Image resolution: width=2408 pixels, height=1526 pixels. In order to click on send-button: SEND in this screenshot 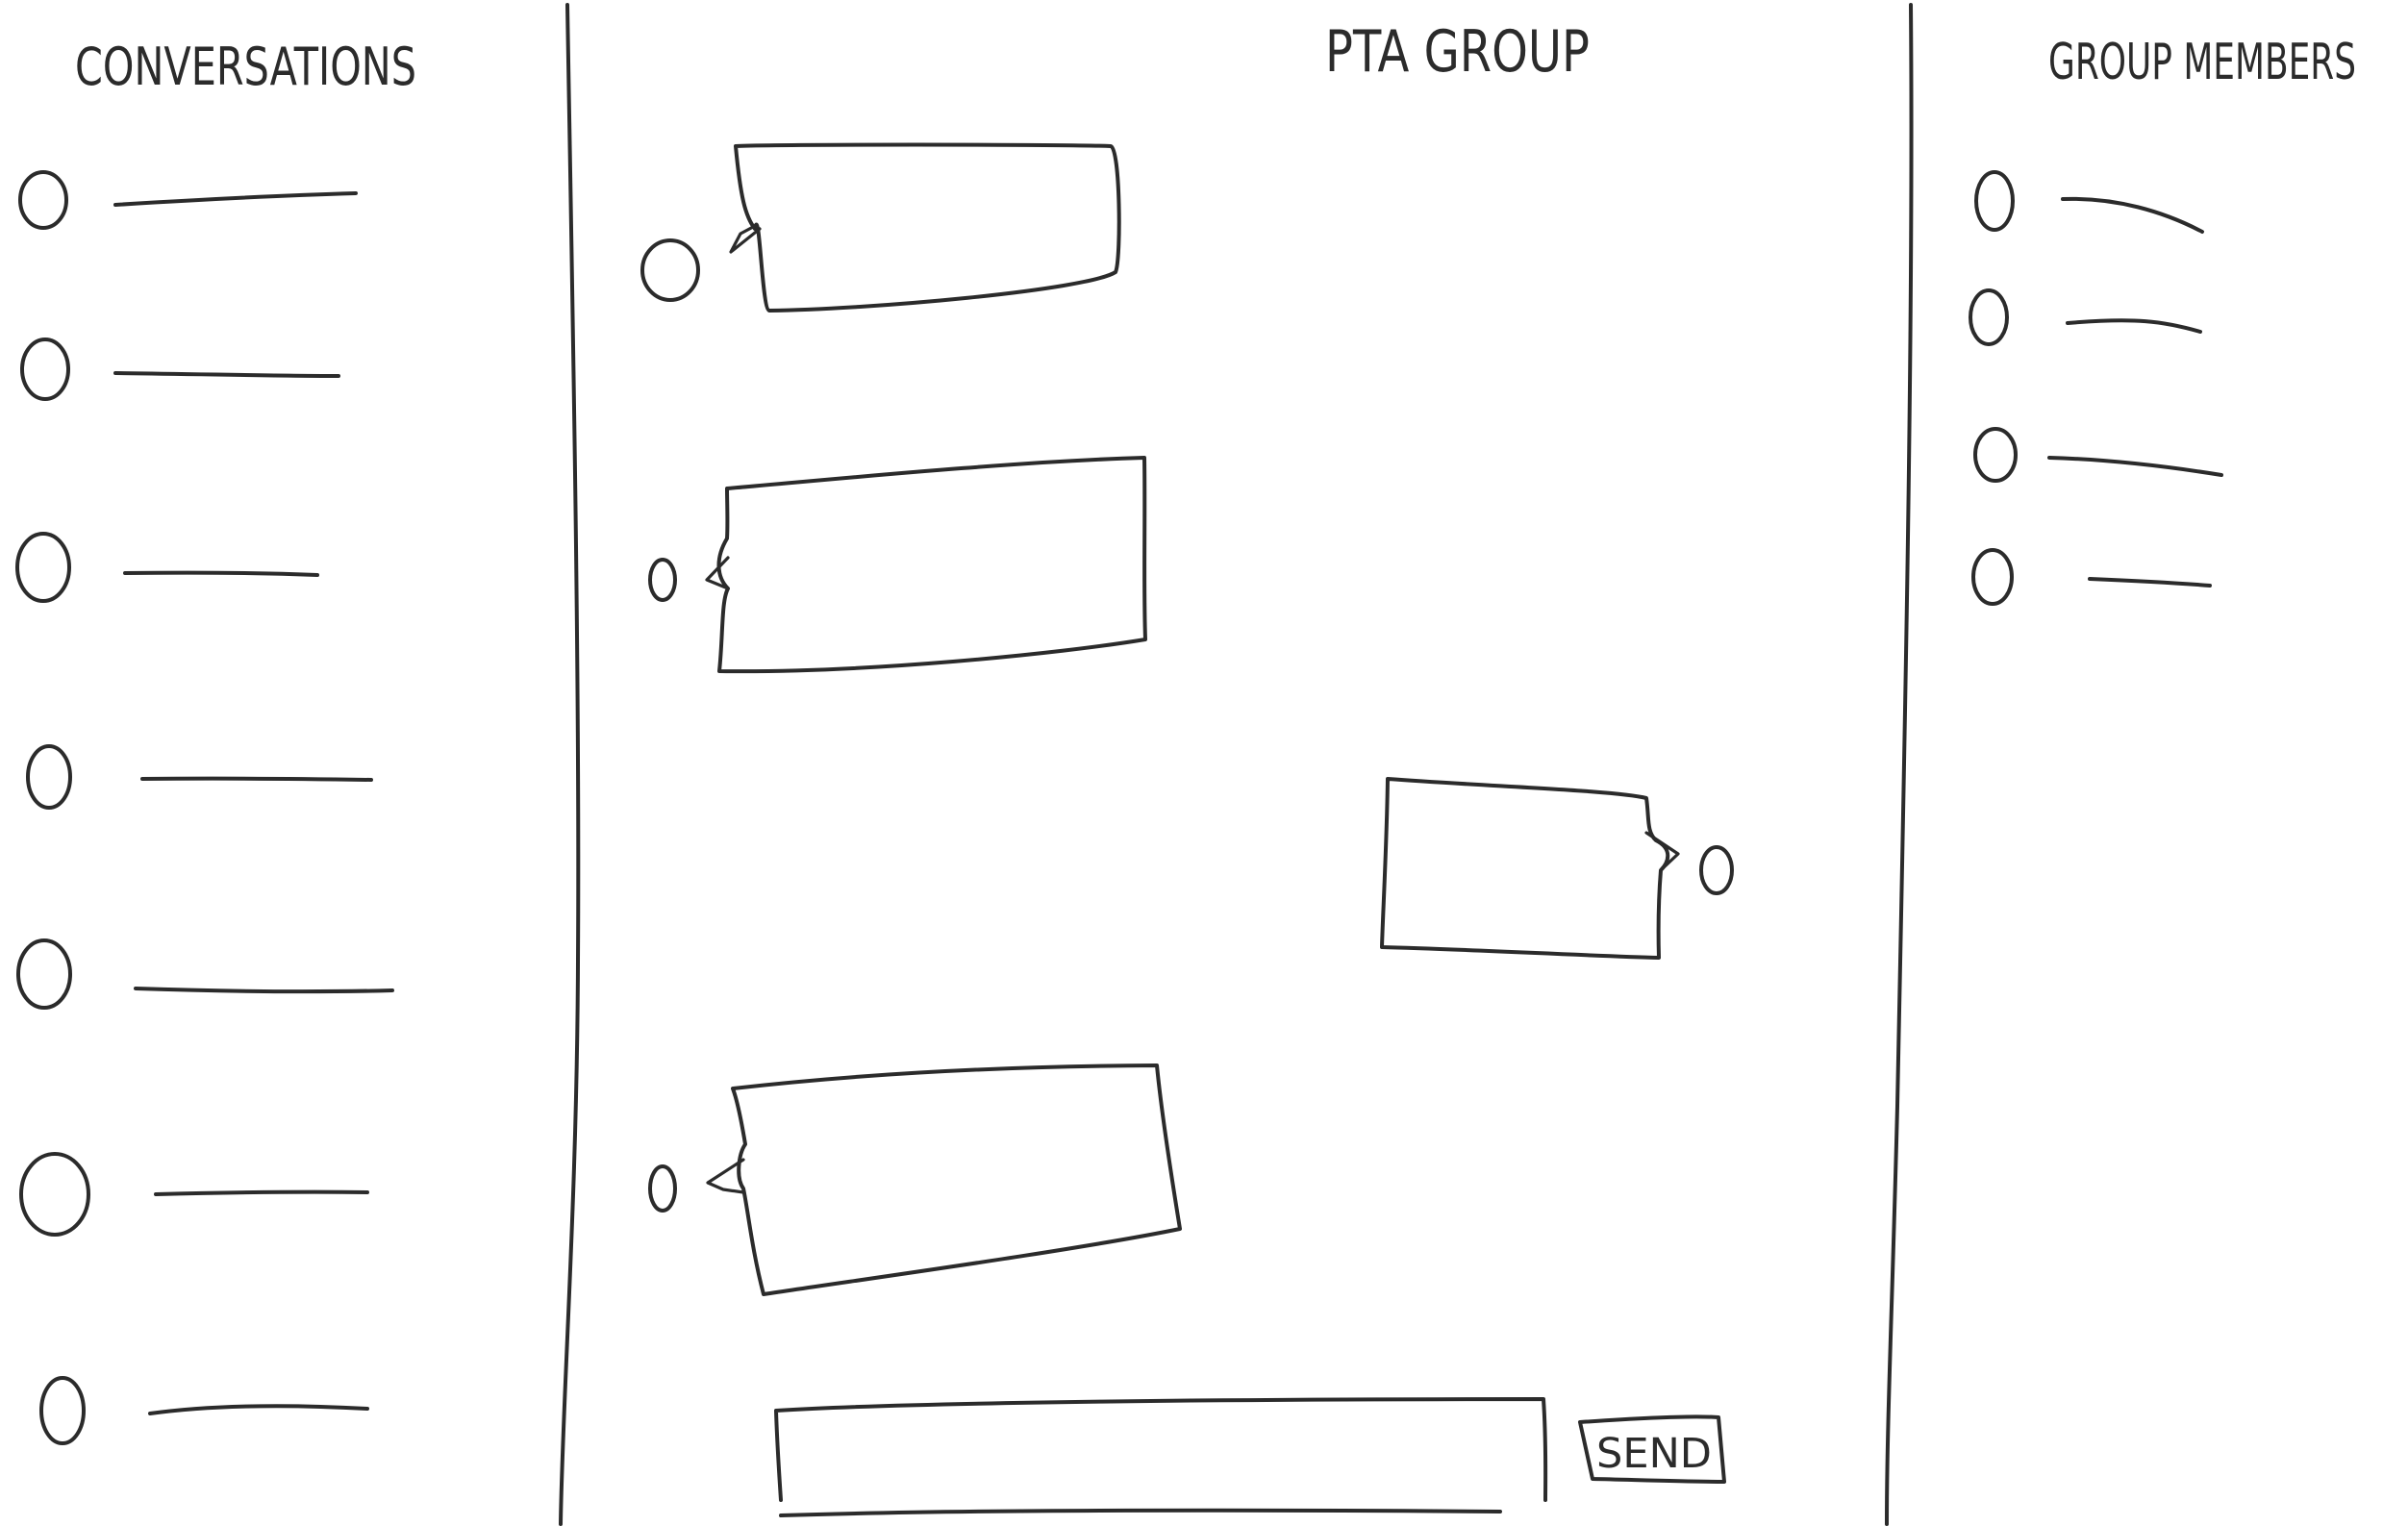, I will do `click(1652, 1449)`.